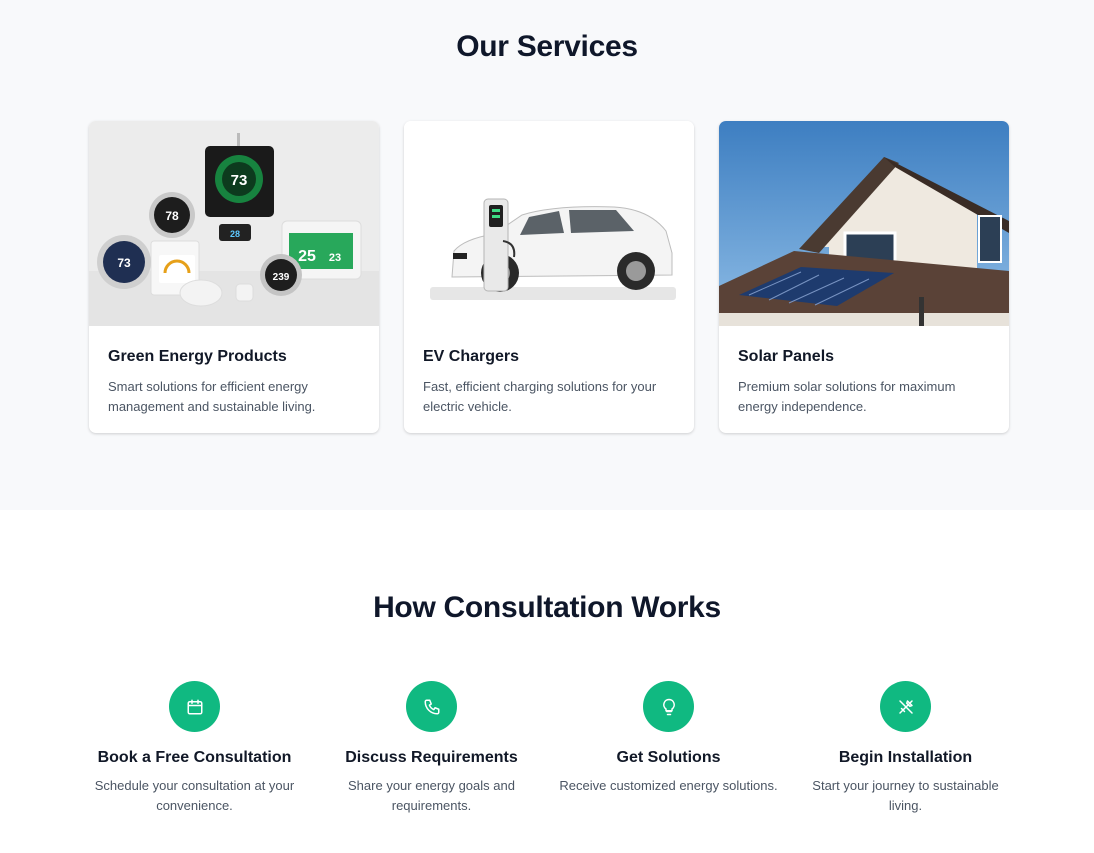 Image resolution: width=1094 pixels, height=853 pixels. I want to click on svg-text: 28, so click(235, 234).